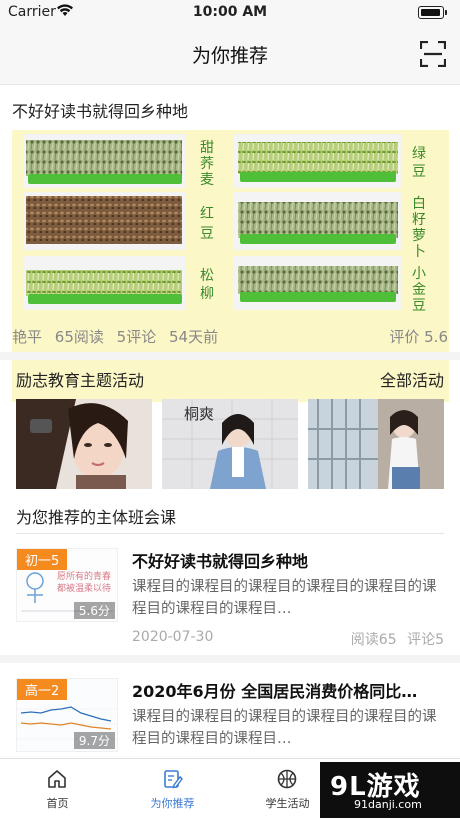 The width and height of the screenshot is (460, 819). What do you see at coordinates (419, 220) in the screenshot?
I see `svg-text: 籽` at bounding box center [419, 220].